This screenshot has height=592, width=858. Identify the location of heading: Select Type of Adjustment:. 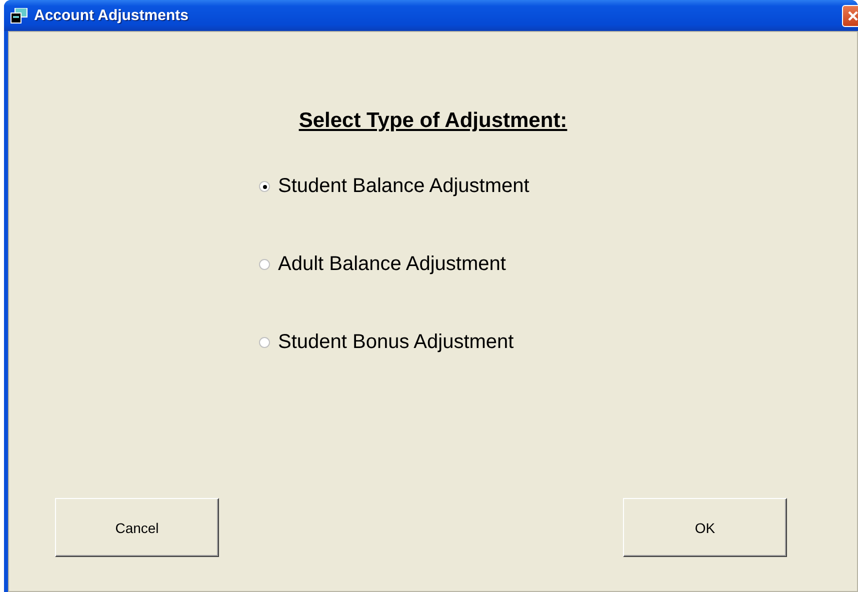
(433, 121).